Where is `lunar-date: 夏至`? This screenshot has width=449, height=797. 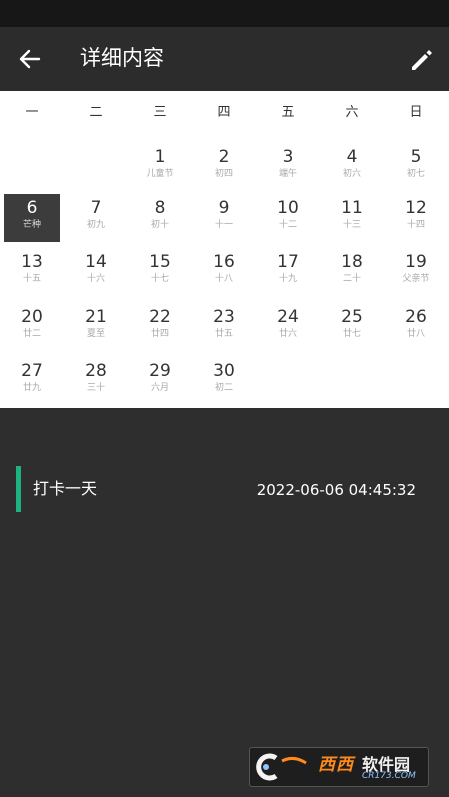
lunar-date: 夏至 is located at coordinates (95, 334).